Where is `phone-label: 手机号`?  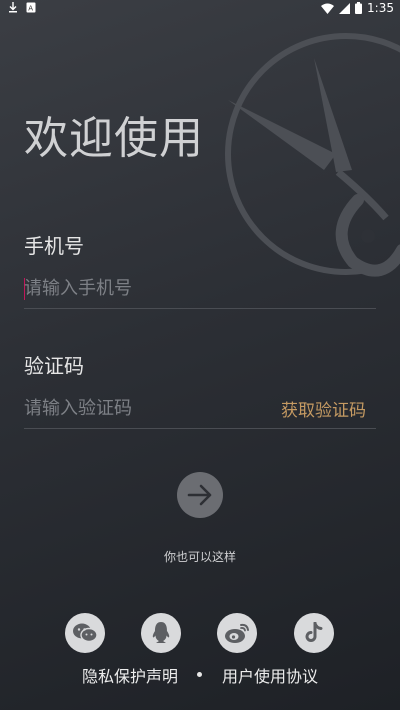
phone-label: 手机号 is located at coordinates (54, 246).